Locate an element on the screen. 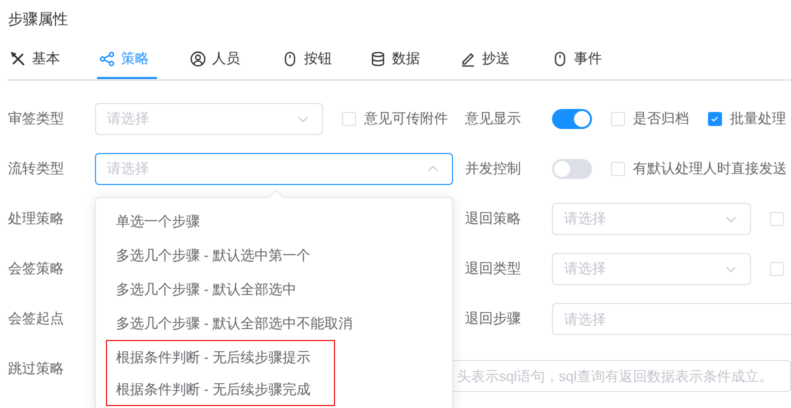 The image size is (791, 408). field-label: 退回步骤 is located at coordinates (493, 319).